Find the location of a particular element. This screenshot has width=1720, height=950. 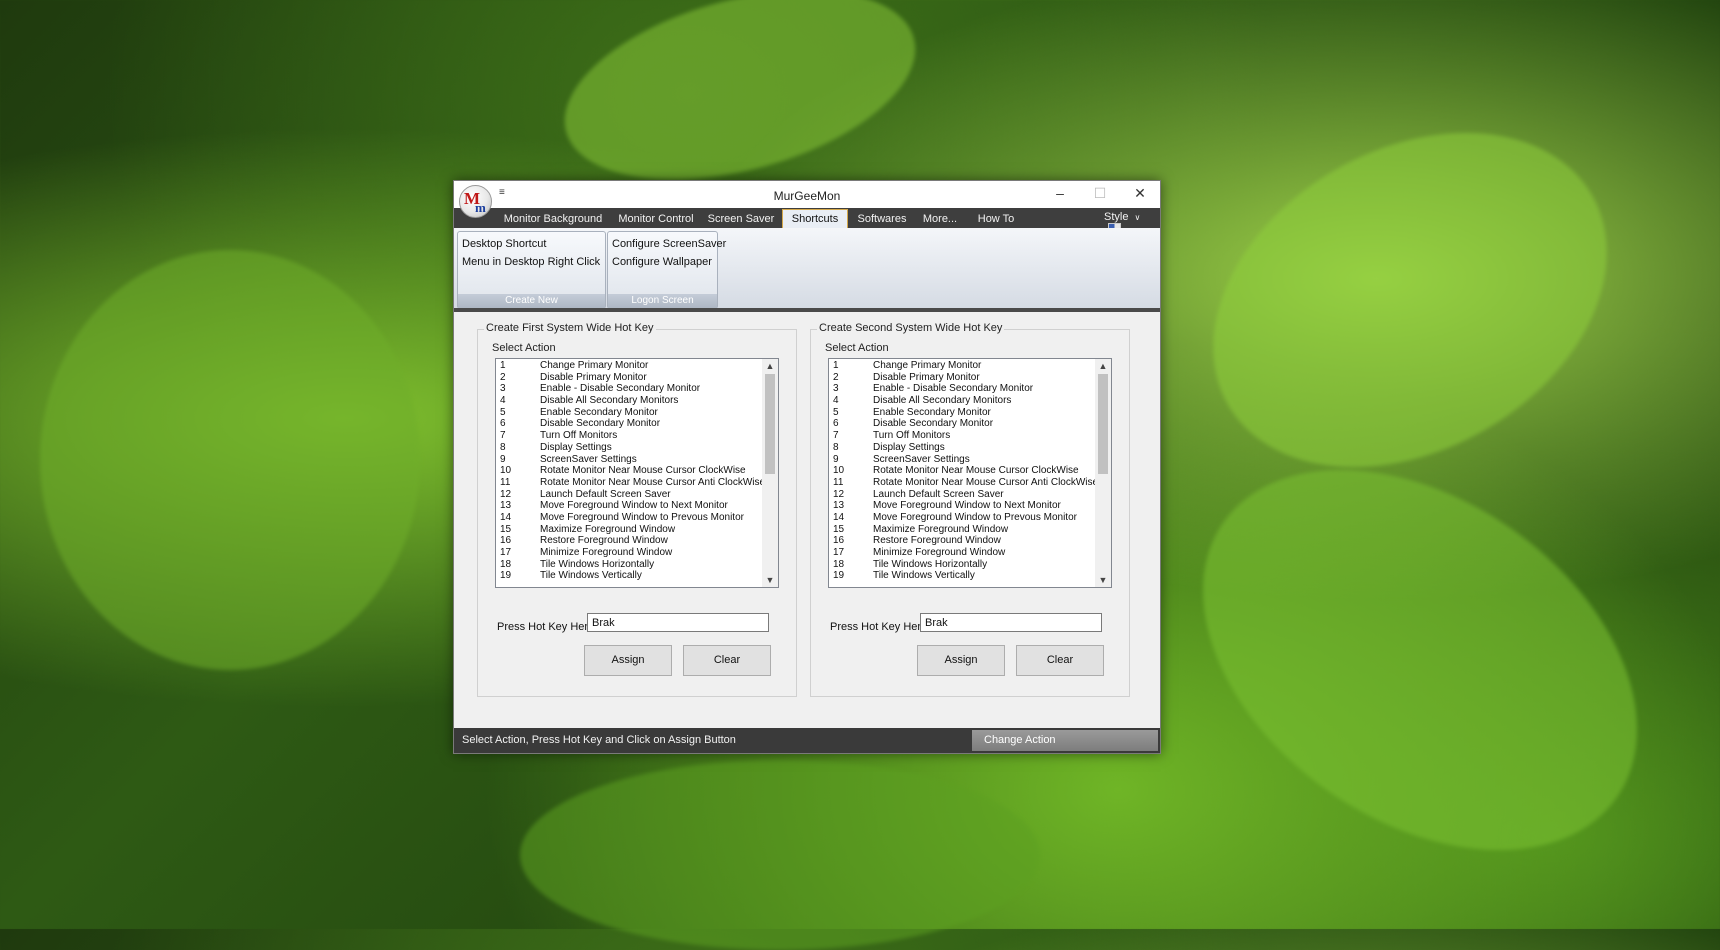

list-item-label: Tile Windows Vertically is located at coordinates (591, 576).